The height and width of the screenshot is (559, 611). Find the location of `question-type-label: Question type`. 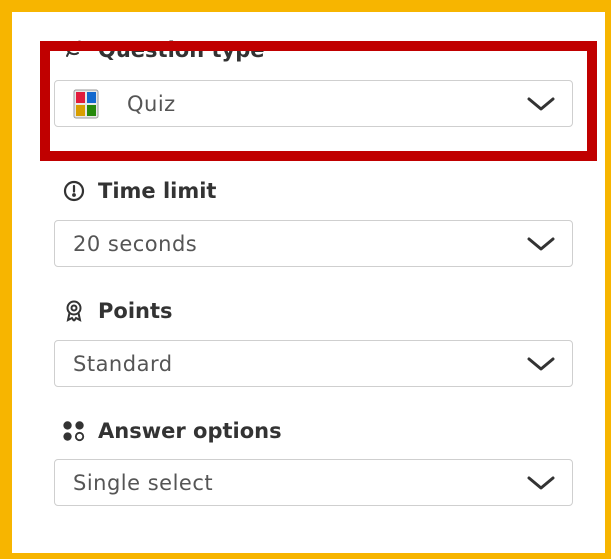

question-type-label: Question type is located at coordinates (181, 50).